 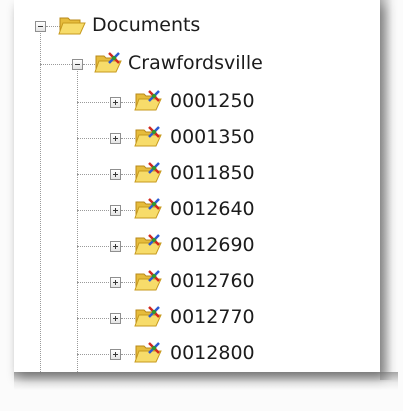 What do you see at coordinates (146, 25) in the screenshot?
I see `tree-node-label: Documents` at bounding box center [146, 25].